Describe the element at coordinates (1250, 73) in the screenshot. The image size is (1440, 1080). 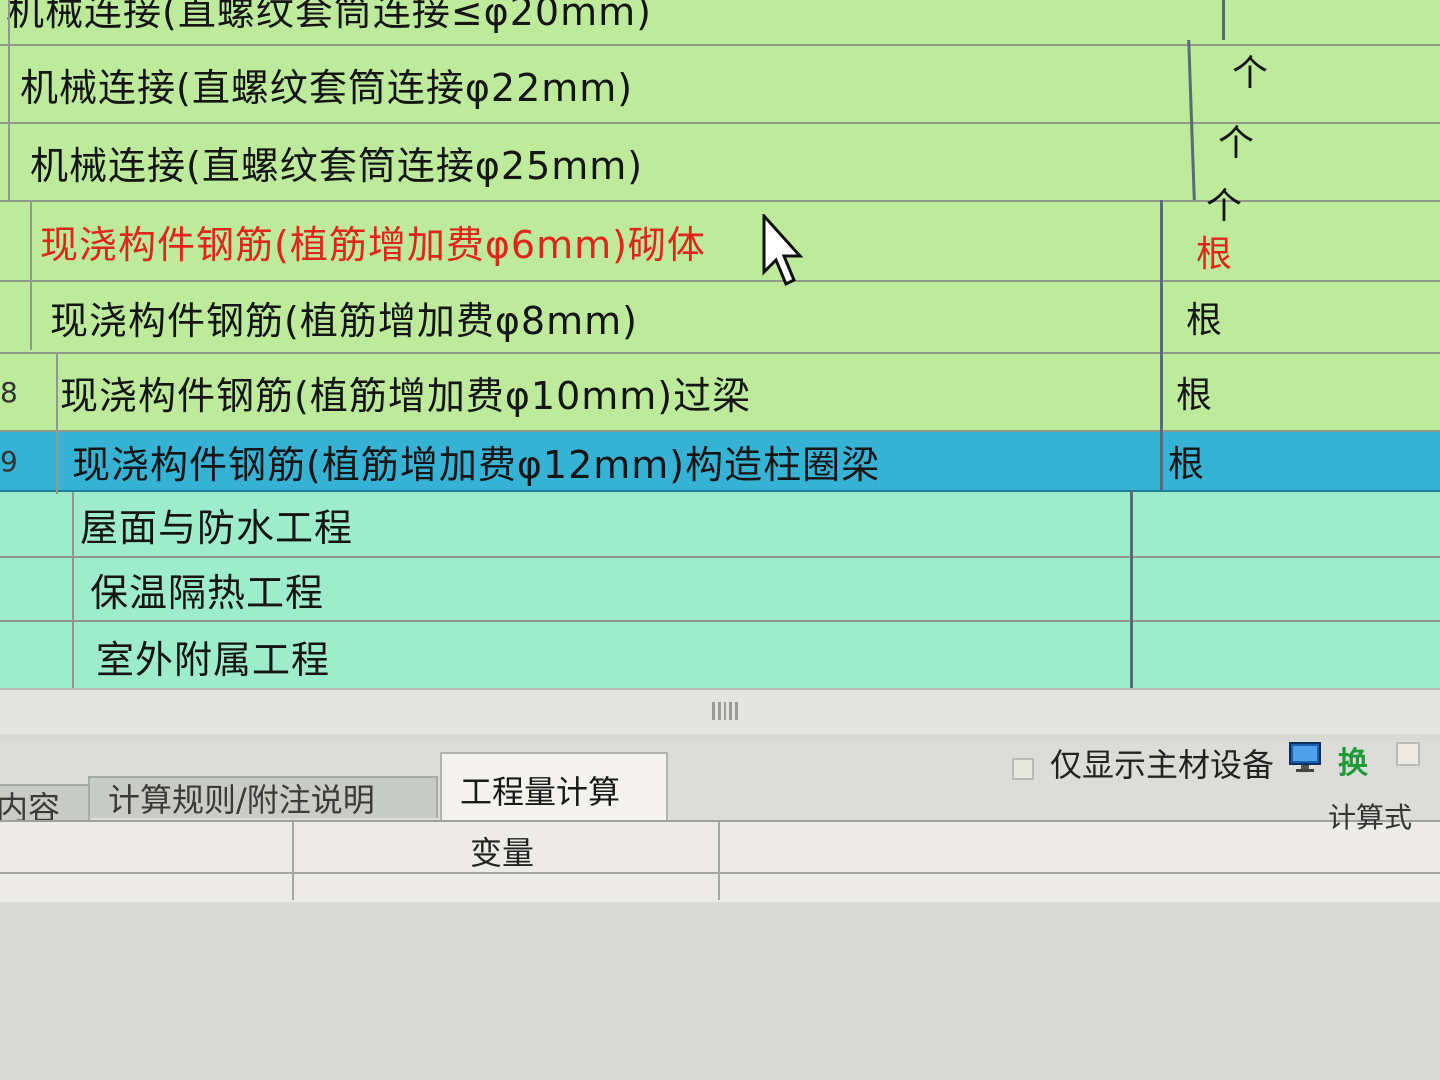
I see `item-unit: 个` at that location.